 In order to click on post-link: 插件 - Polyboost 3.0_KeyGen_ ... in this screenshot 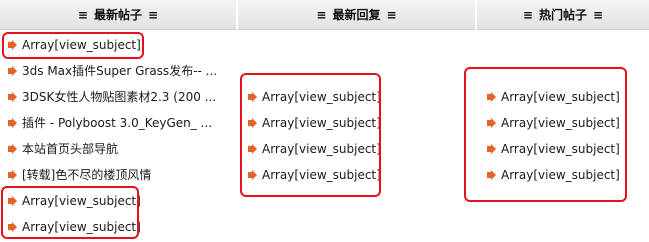, I will do `click(117, 123)`.